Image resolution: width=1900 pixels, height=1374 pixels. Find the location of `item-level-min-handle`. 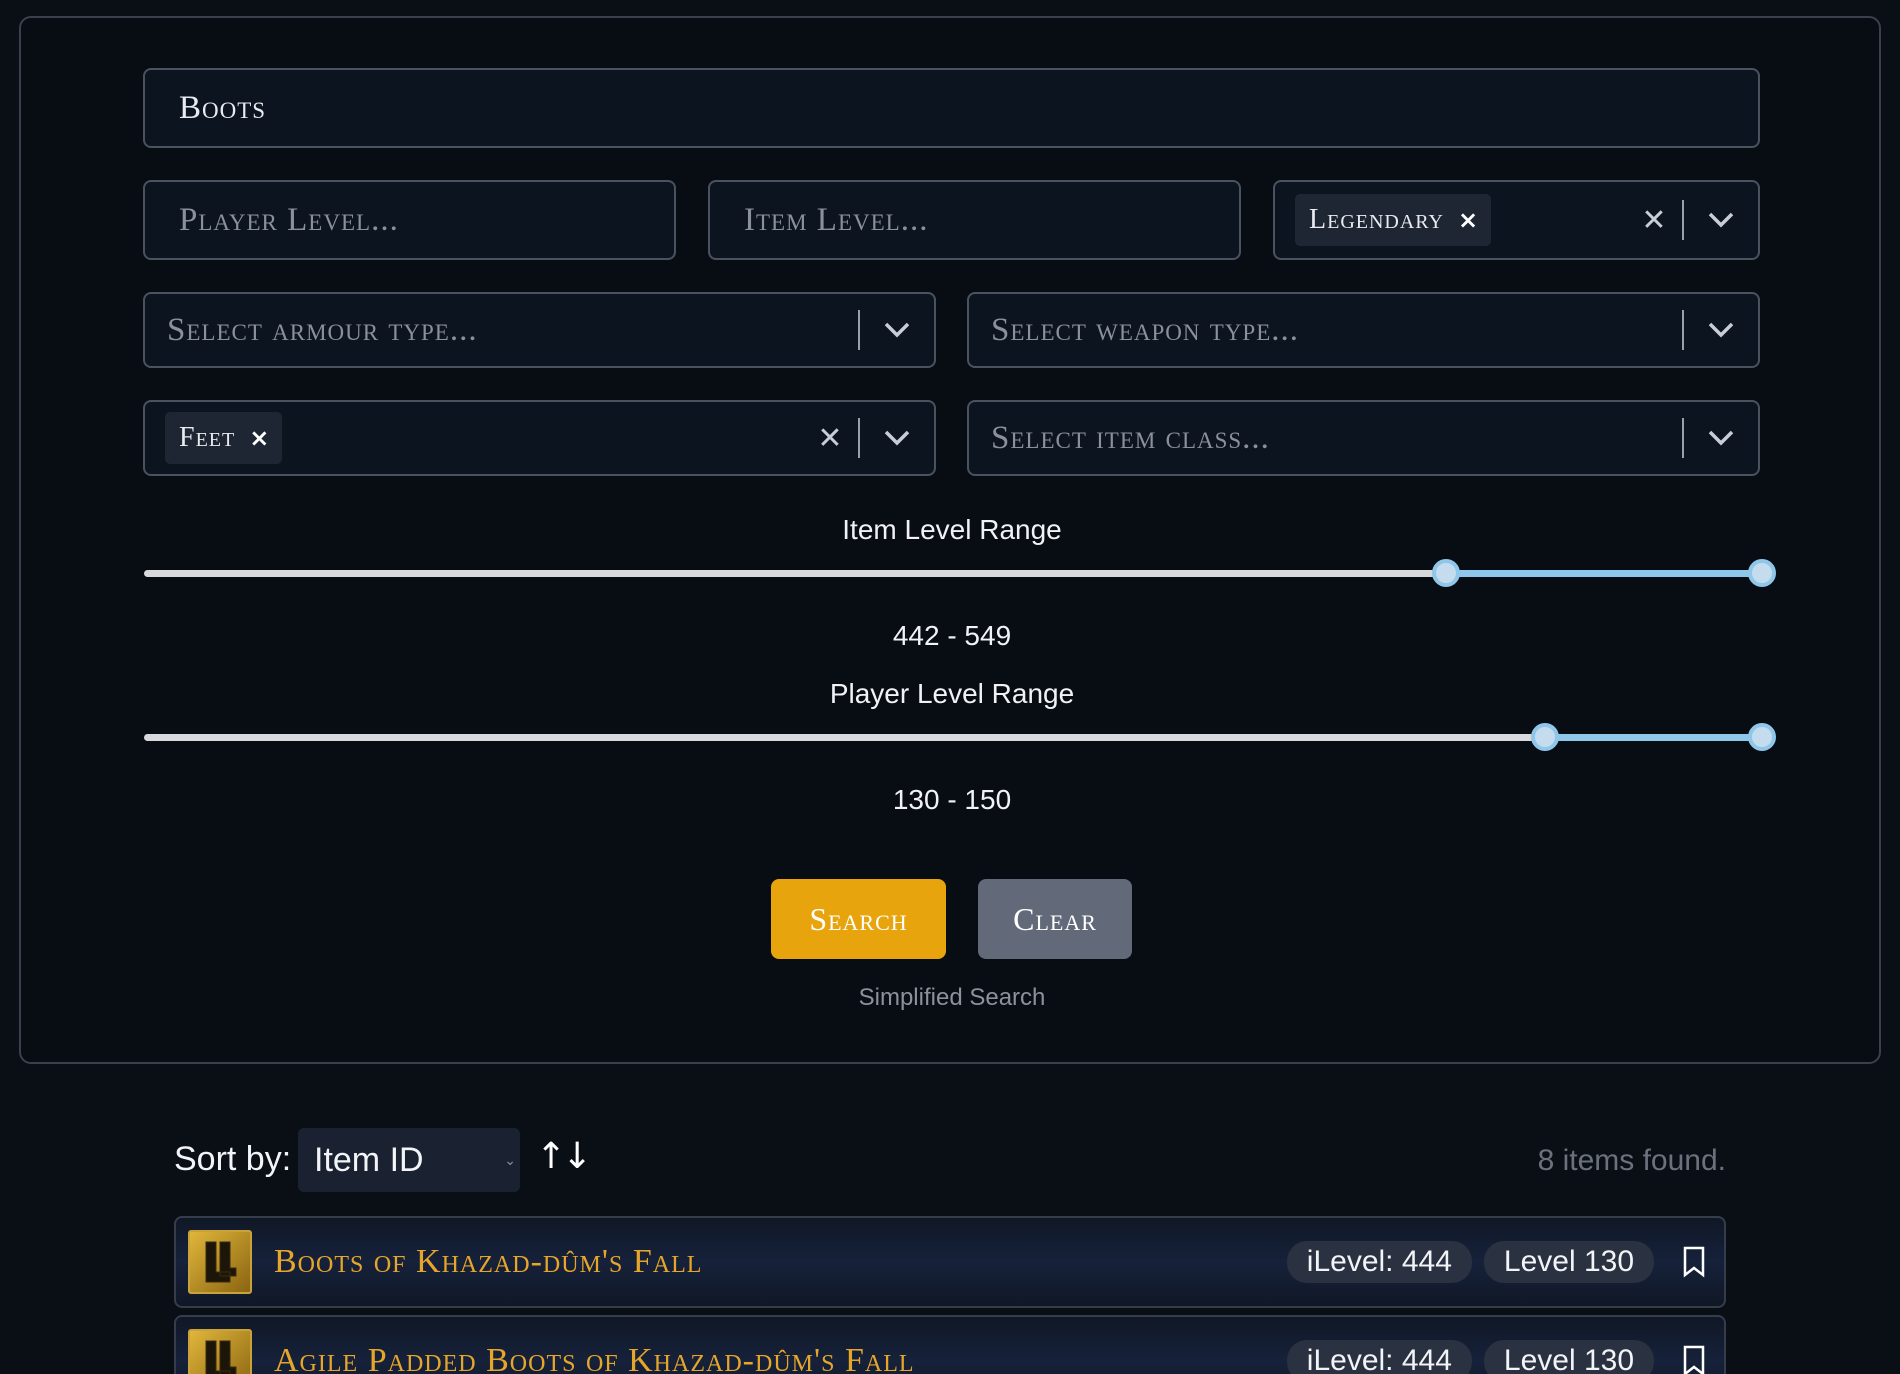

item-level-min-handle is located at coordinates (1446, 573).